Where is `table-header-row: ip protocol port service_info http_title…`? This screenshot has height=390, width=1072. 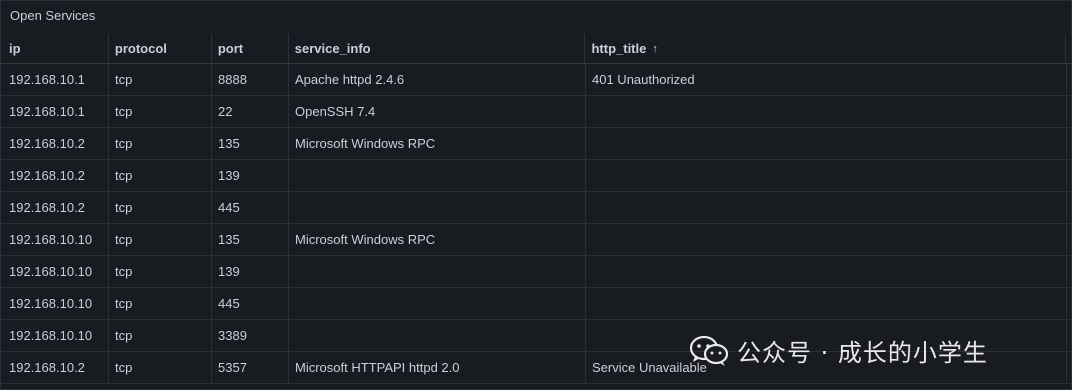 table-header-row: ip protocol port service_info http_title… is located at coordinates (536, 49).